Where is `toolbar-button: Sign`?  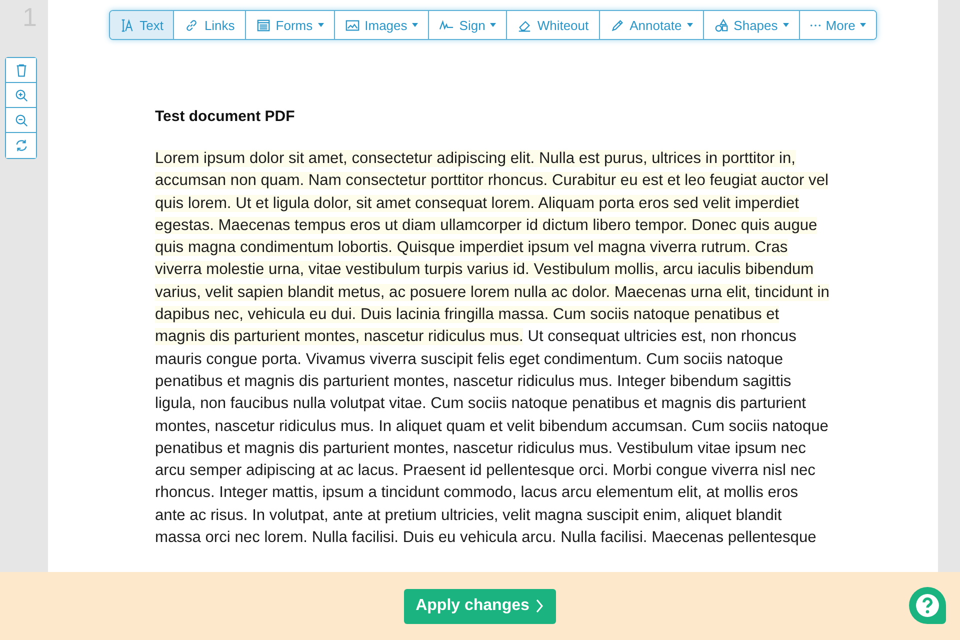 toolbar-button: Sign is located at coordinates (468, 25).